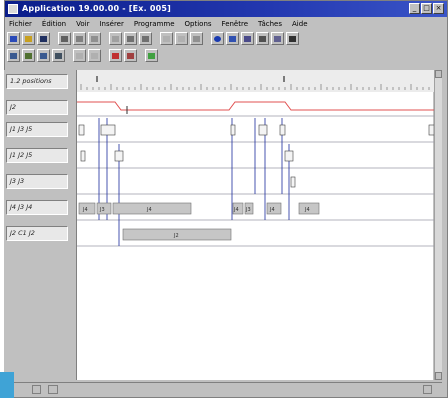  I want to click on row-2-pulses, so click(187, 156).